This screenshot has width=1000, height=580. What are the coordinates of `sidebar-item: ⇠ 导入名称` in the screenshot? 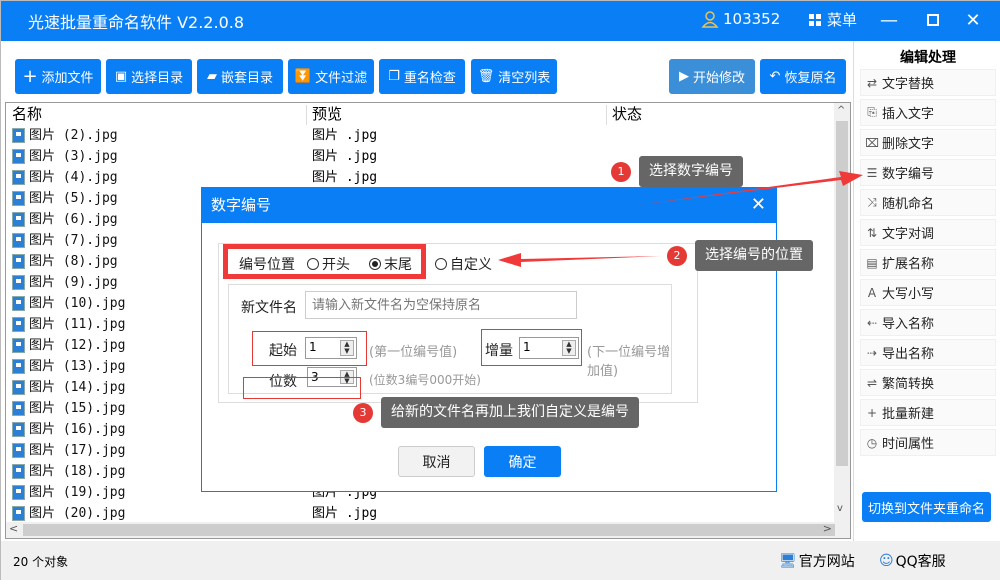 It's located at (928, 322).